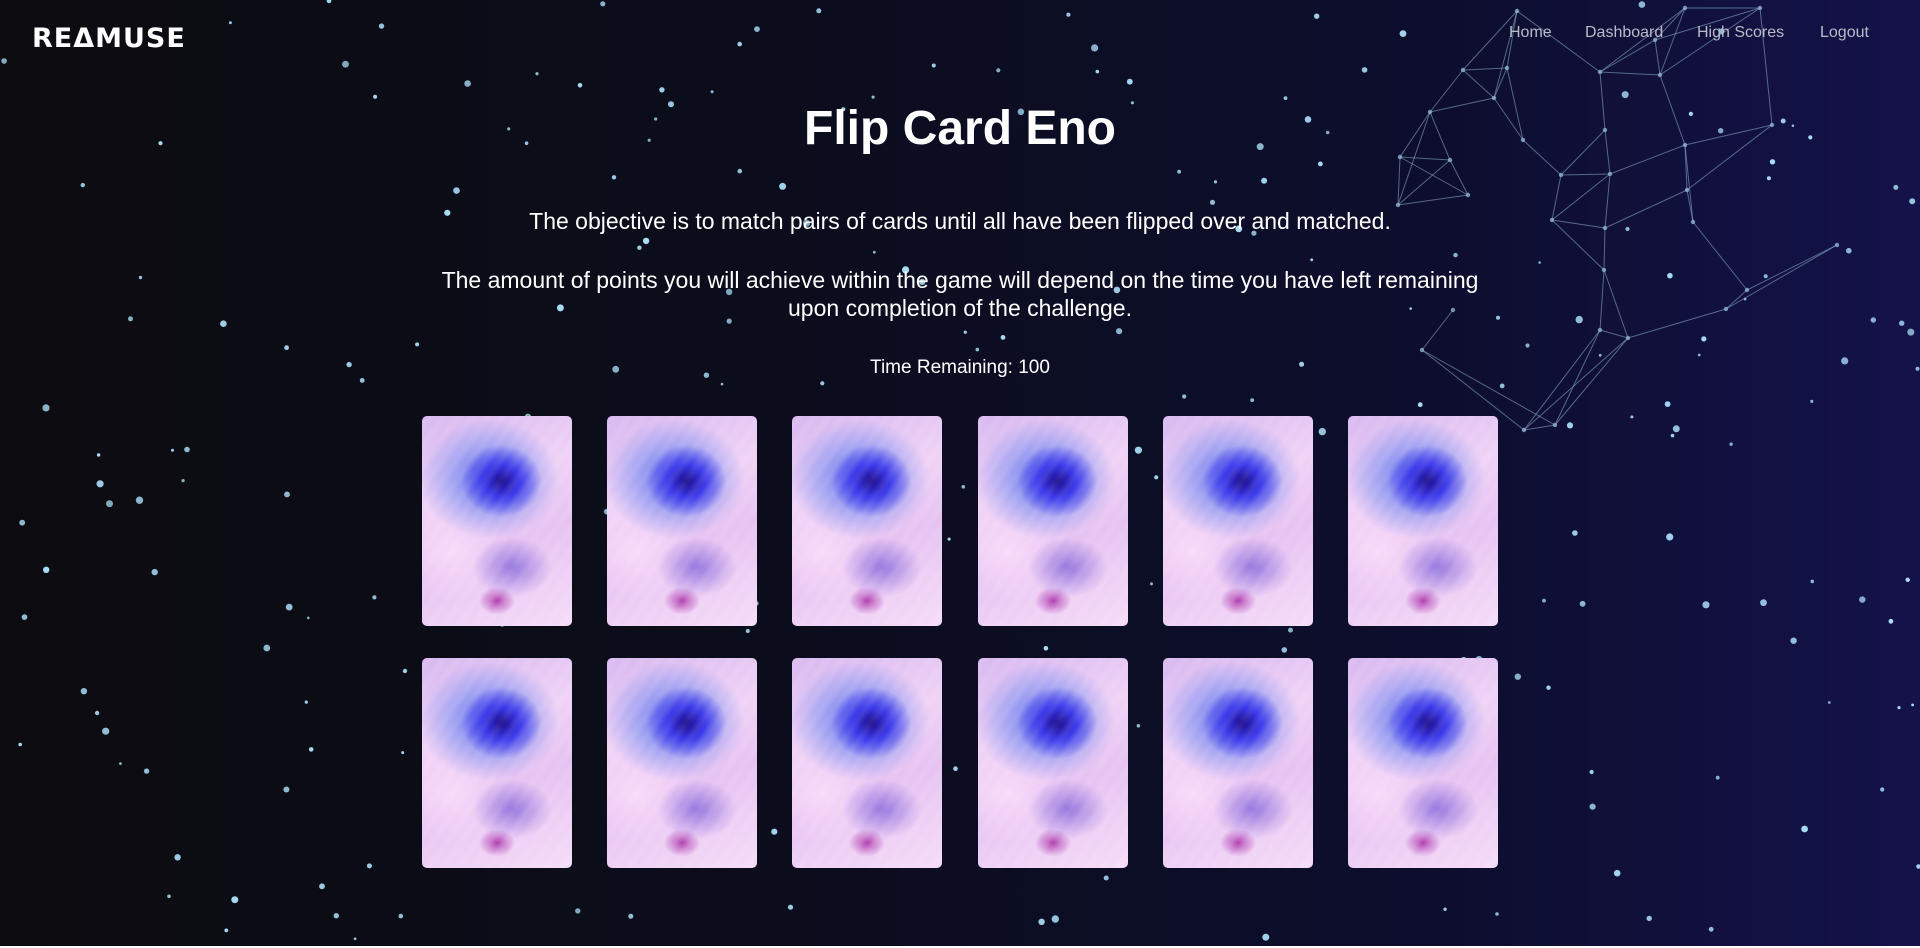 Image resolution: width=1920 pixels, height=948 pixels. Describe the element at coordinates (1844, 33) in the screenshot. I see `nav-logout-link: Logout` at that location.